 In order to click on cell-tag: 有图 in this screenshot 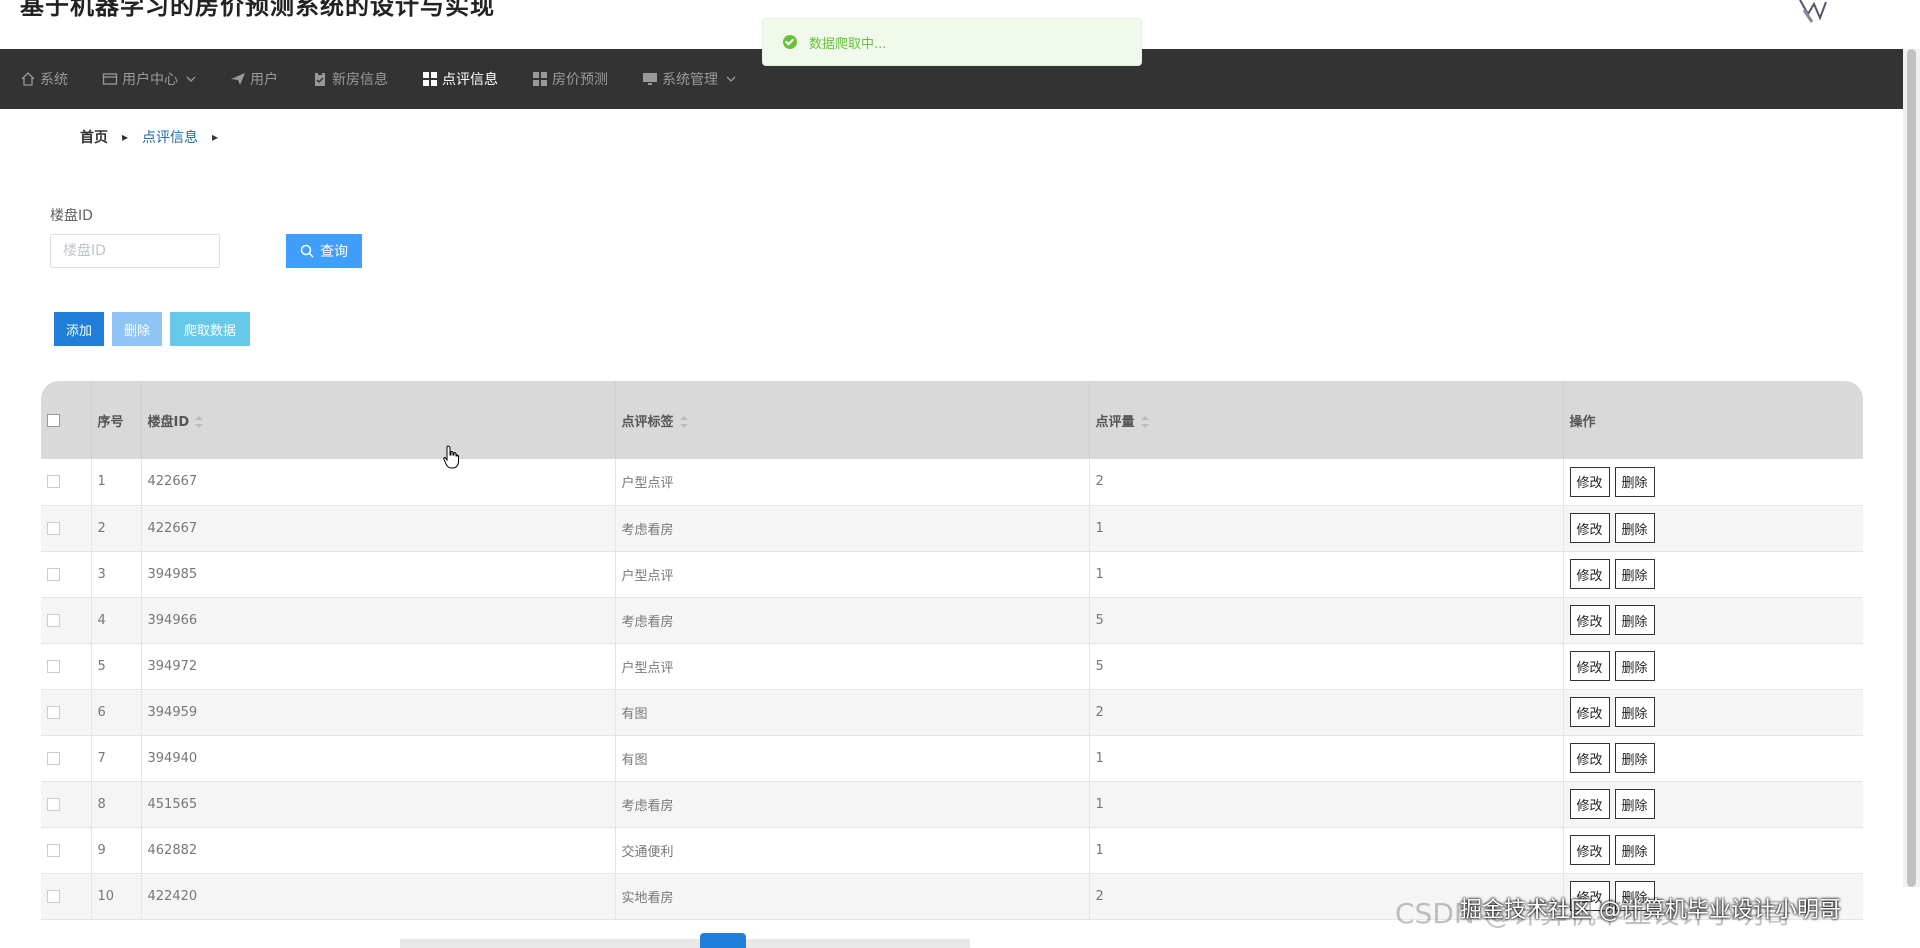, I will do `click(852, 758)`.